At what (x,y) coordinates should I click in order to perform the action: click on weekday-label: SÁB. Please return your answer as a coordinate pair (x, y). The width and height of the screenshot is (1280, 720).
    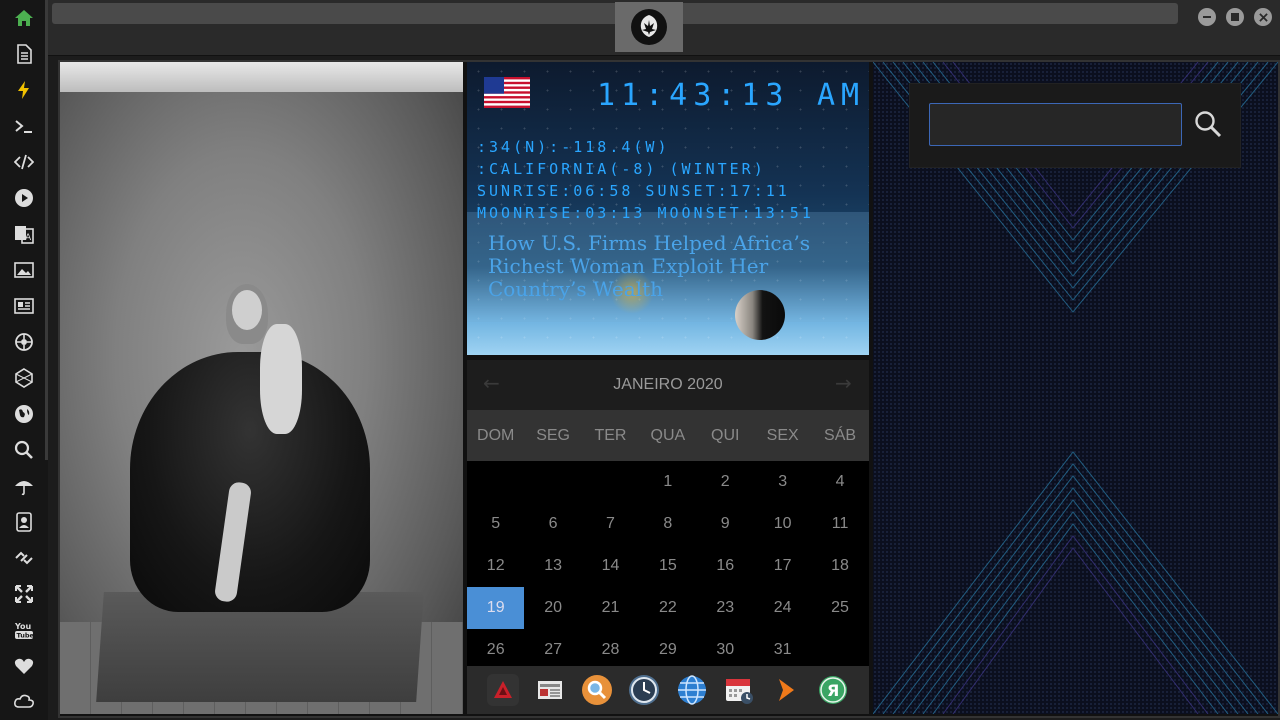
    Looking at the image, I should click on (840, 435).